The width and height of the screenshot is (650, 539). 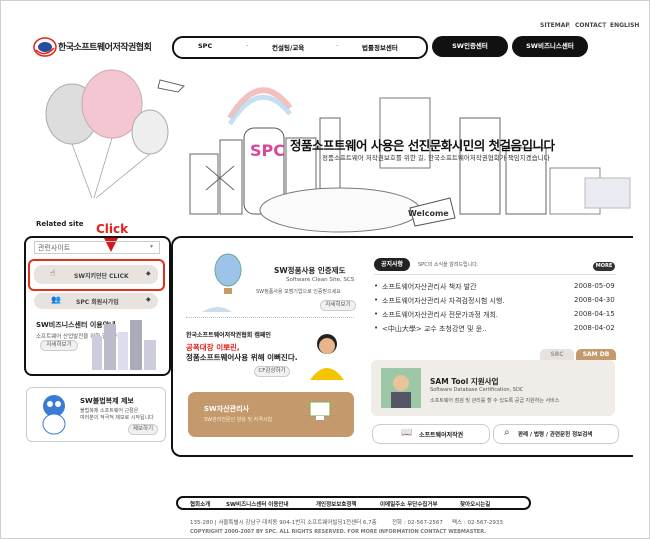 What do you see at coordinates (109, 411) in the screenshot?
I see `report-desc-1: 불법복제 소프트웨어 근절은` at bounding box center [109, 411].